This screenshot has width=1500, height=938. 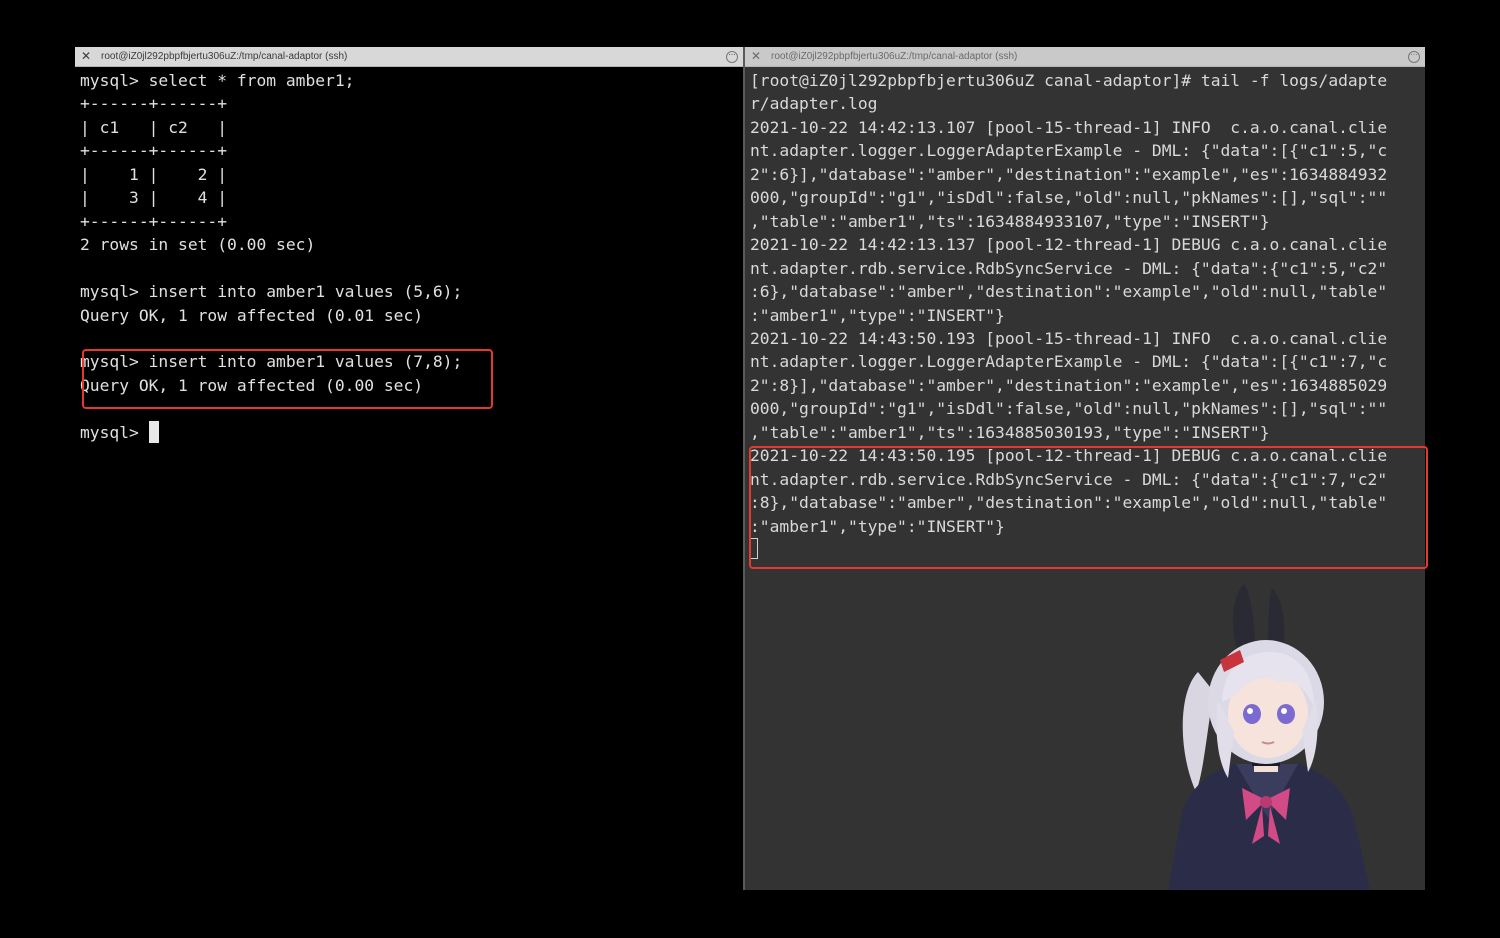 I want to click on right-terminal-line: r/adapter.log, so click(x=814, y=104).